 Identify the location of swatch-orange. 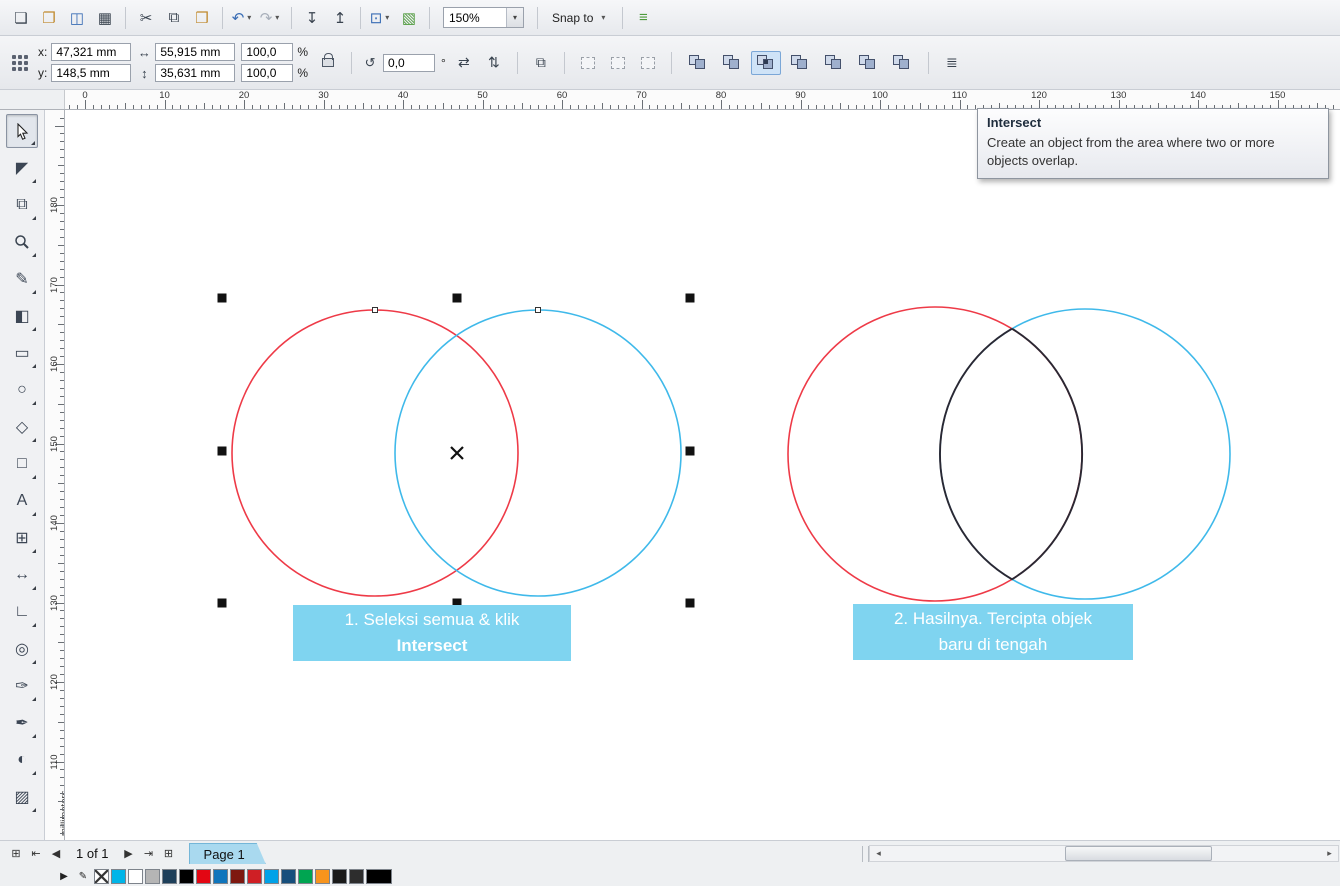
(322, 876).